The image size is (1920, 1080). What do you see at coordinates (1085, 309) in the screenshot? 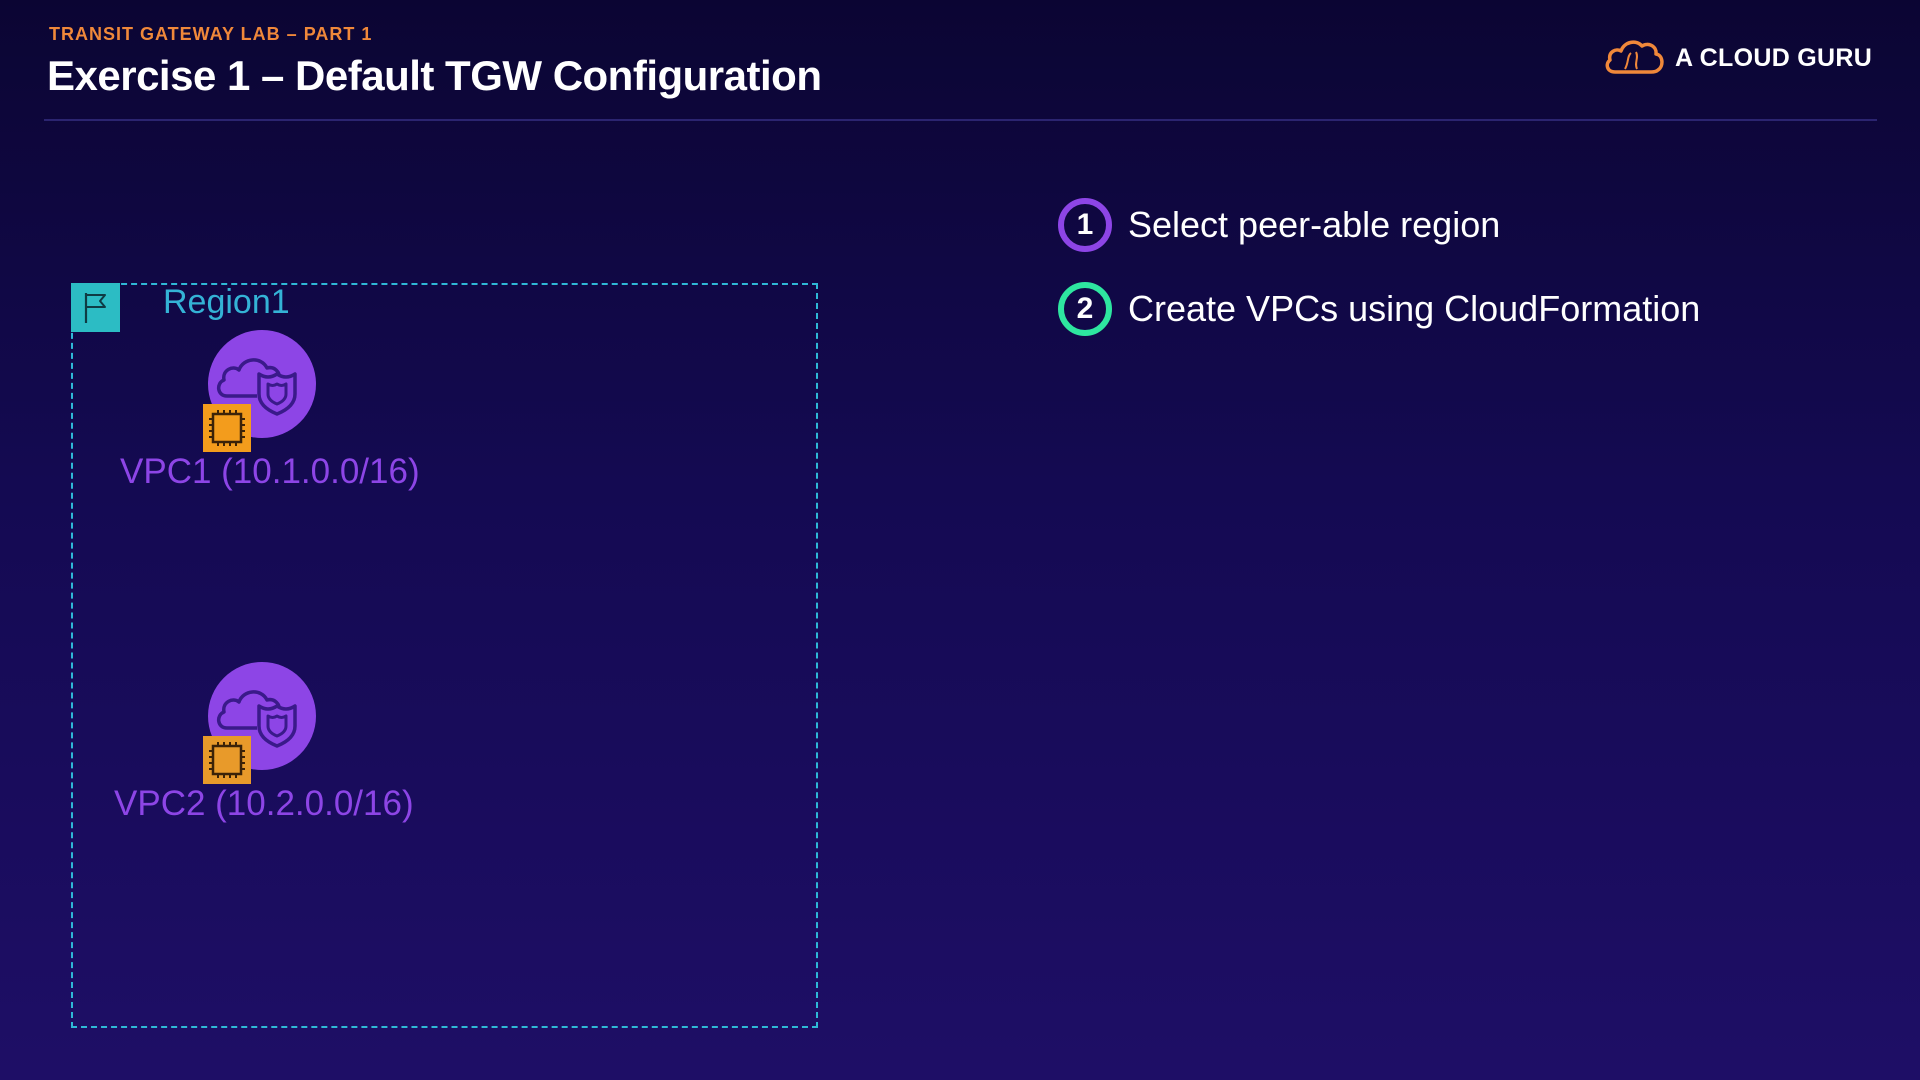
I see `step-number-badge: 2` at bounding box center [1085, 309].